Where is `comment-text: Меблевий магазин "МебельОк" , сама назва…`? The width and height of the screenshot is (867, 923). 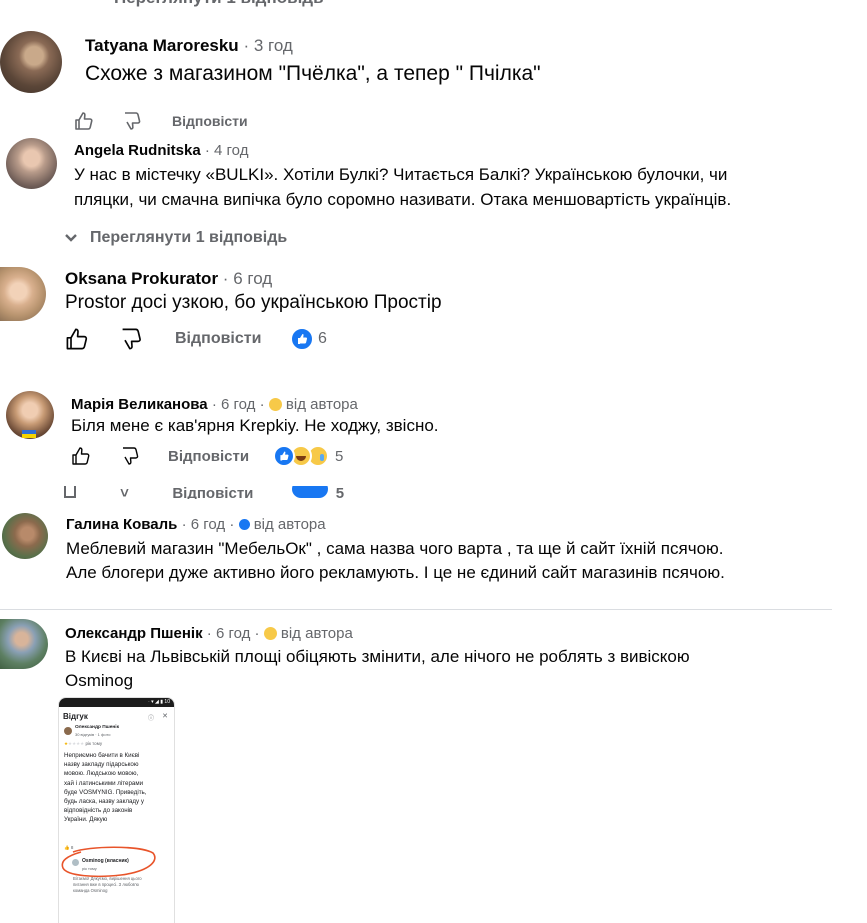
comment-text: Меблевий магазин "МебельОк" , сама назва… is located at coordinates (395, 561).